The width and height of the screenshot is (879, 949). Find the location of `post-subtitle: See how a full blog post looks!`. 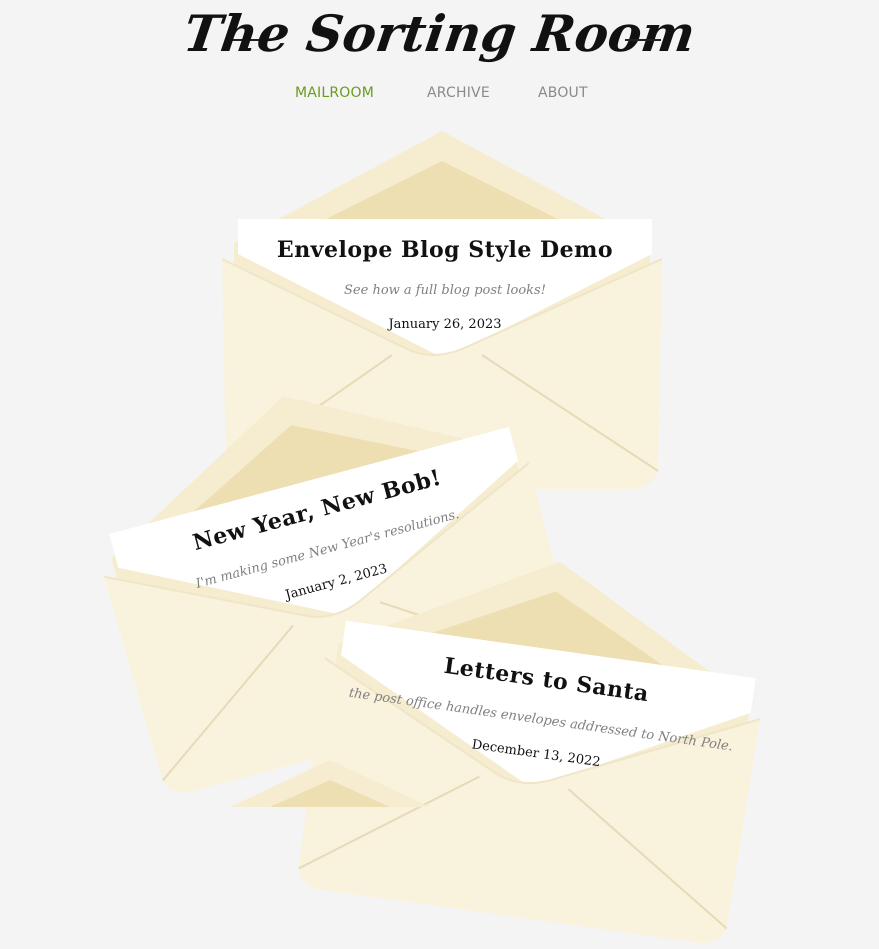

post-subtitle: See how a full blog post looks! is located at coordinates (445, 290).